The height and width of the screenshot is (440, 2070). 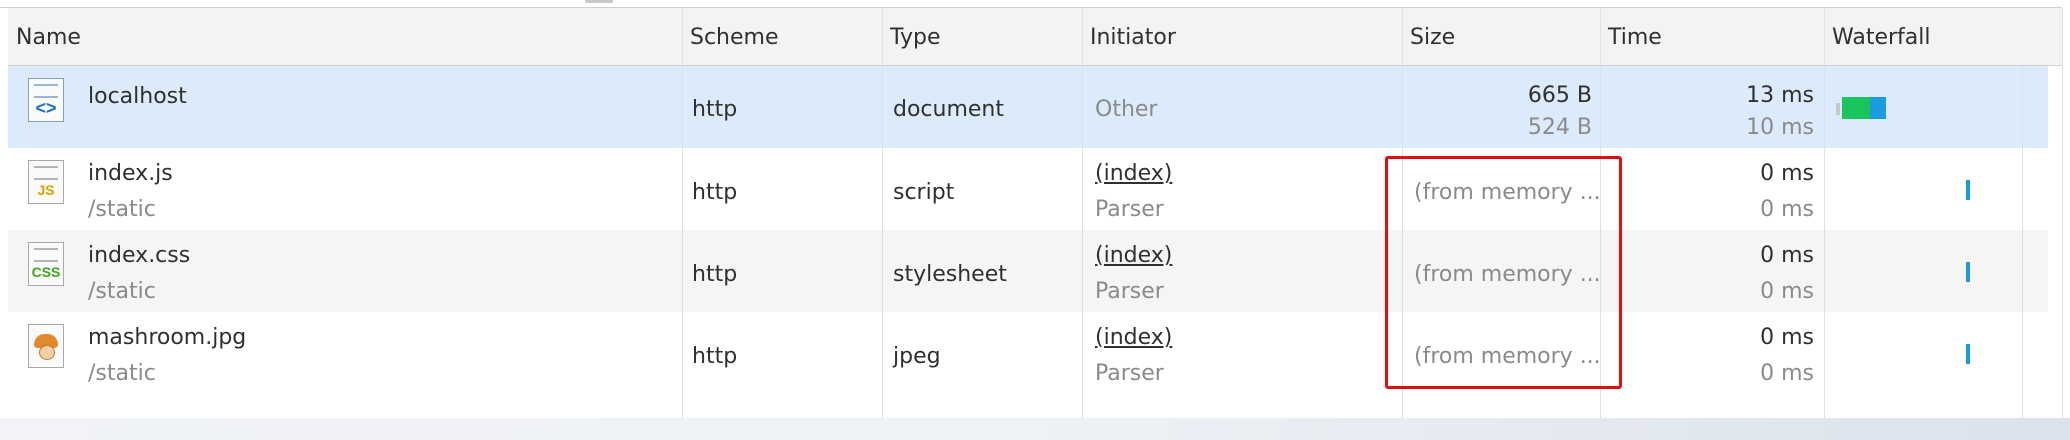 What do you see at coordinates (1780, 127) in the screenshot?
I see `request-latency: 10 ms` at bounding box center [1780, 127].